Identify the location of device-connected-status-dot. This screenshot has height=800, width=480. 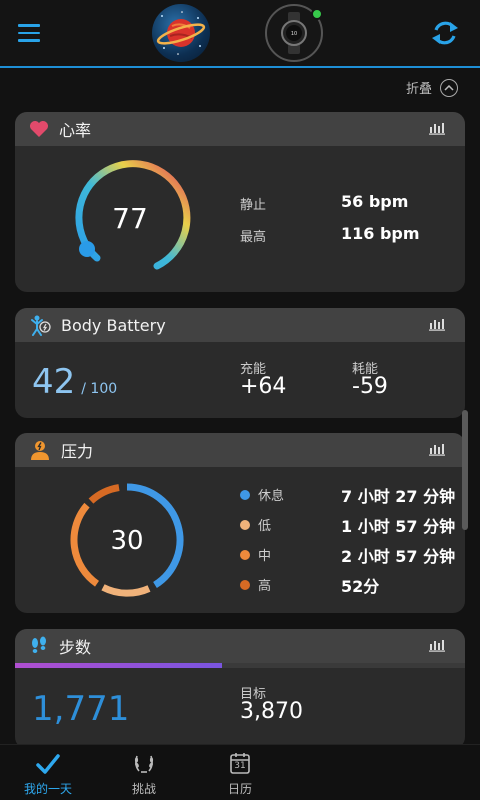
(317, 14).